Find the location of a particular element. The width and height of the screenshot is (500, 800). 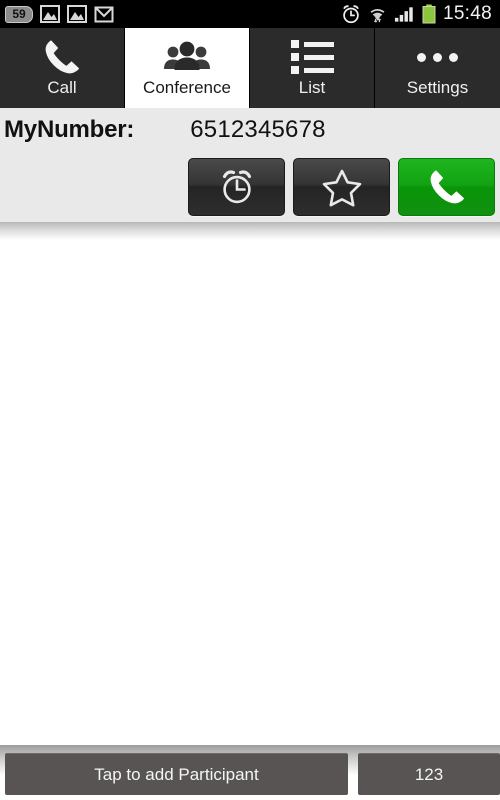

status-bar-left-icons: 59 is located at coordinates (57, 14).